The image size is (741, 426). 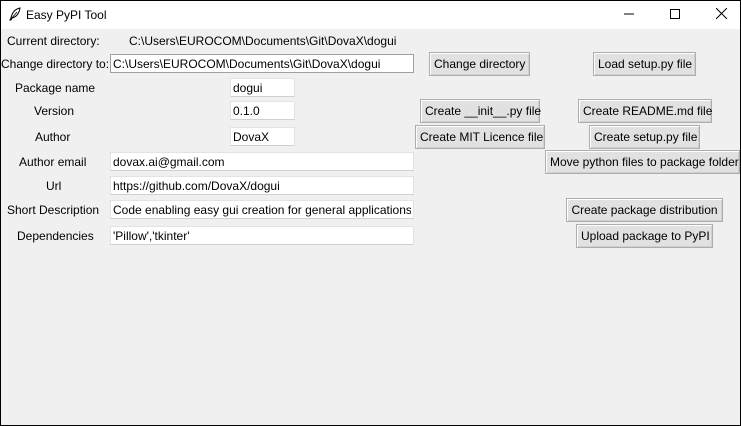 What do you see at coordinates (53, 162) in the screenshot?
I see `author-email-label: Author email` at bounding box center [53, 162].